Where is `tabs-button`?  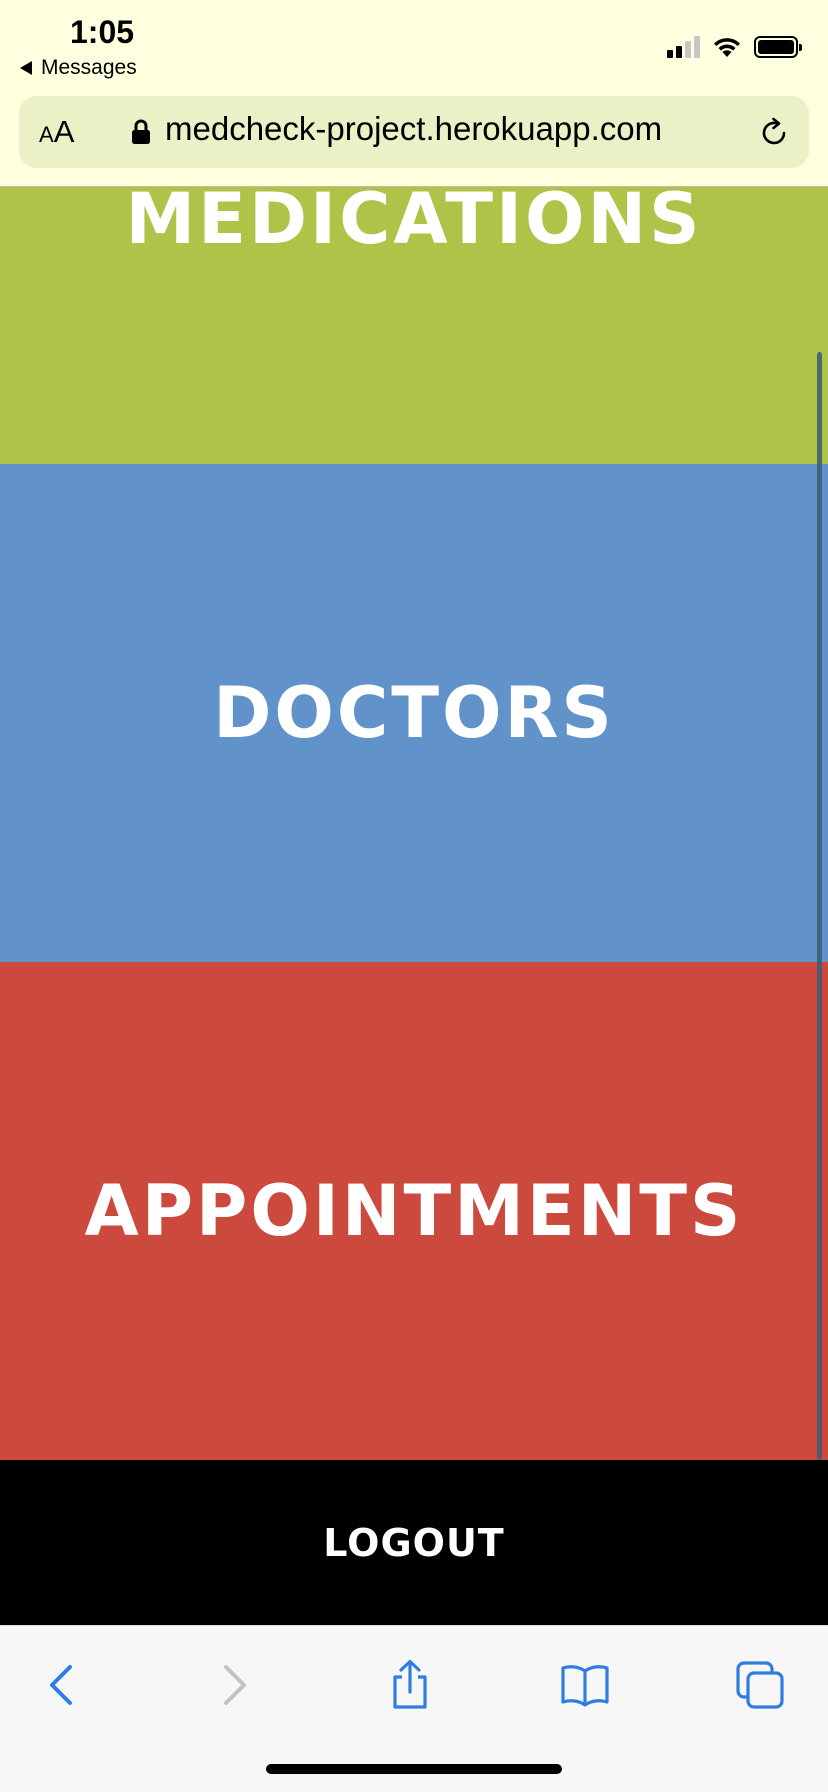 tabs-button is located at coordinates (760, 1685).